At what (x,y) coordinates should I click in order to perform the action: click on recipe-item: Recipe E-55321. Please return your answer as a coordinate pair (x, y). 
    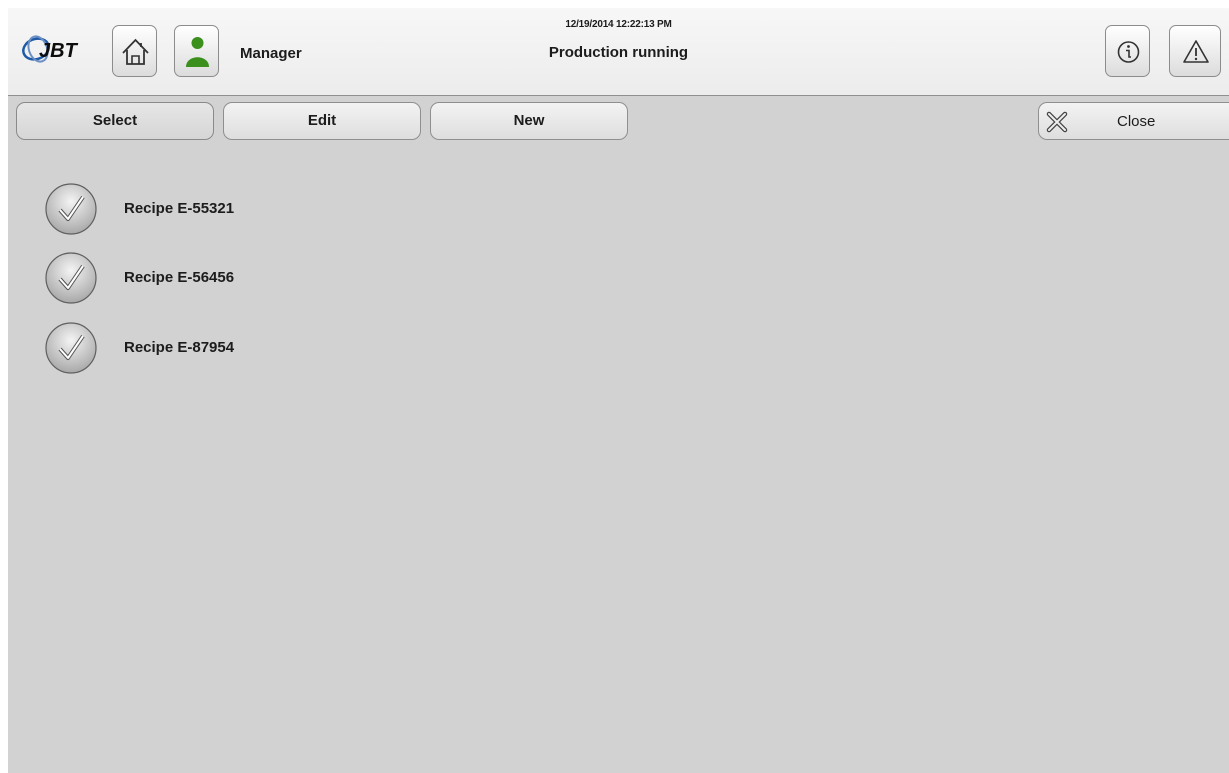
    Looking at the image, I should click on (244, 210).